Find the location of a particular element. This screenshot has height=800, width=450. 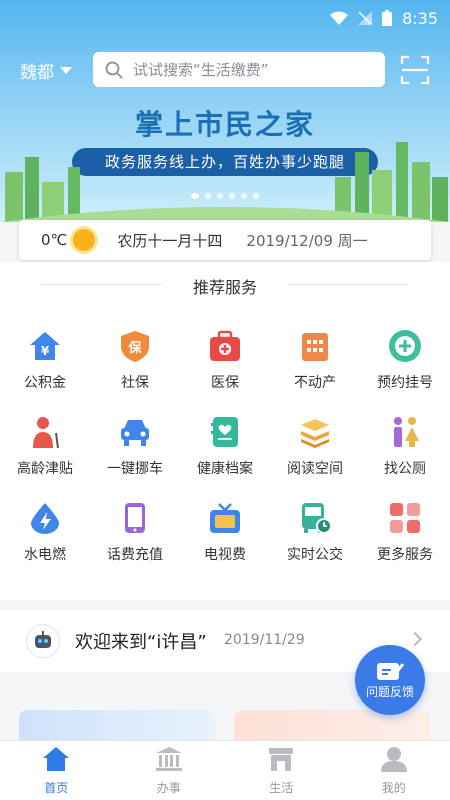

tab-label: 首页 is located at coordinates (56, 787).